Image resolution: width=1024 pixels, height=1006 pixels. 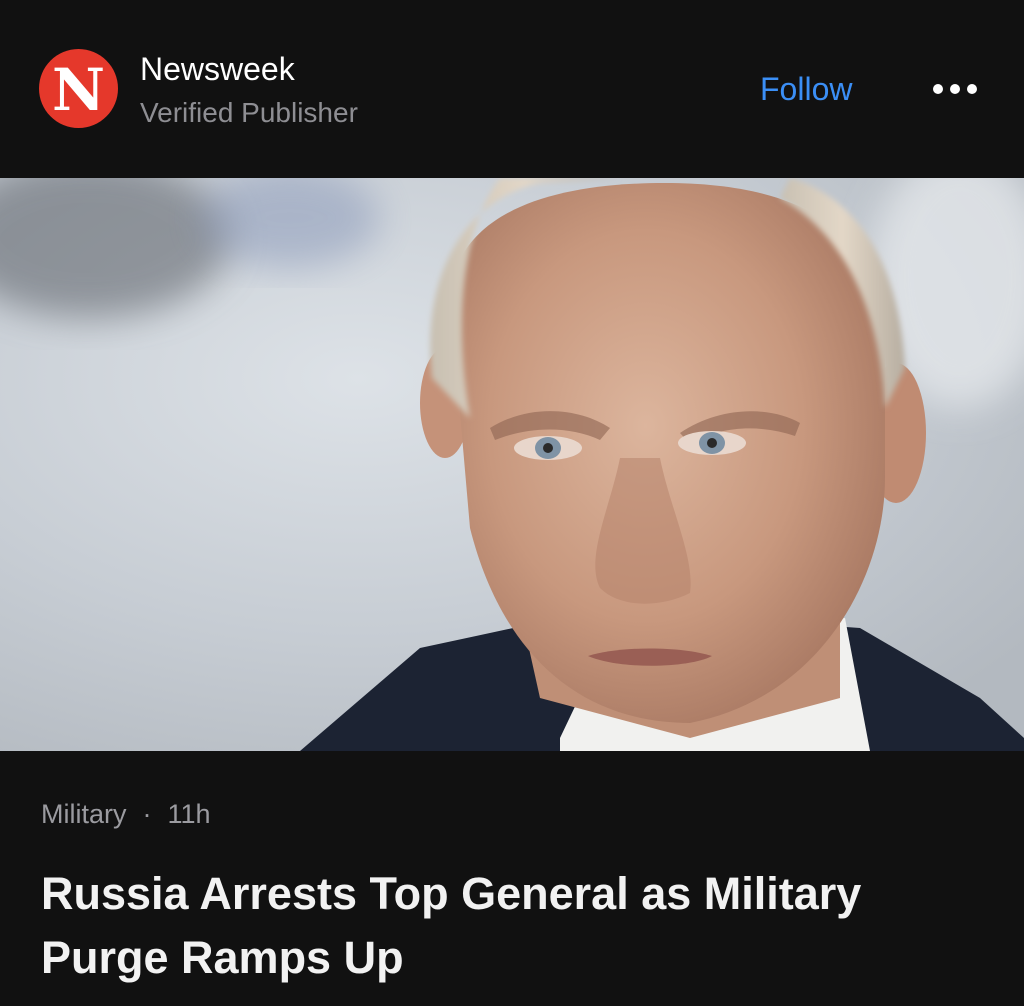 I want to click on publisher-logo: N, so click(x=78, y=88).